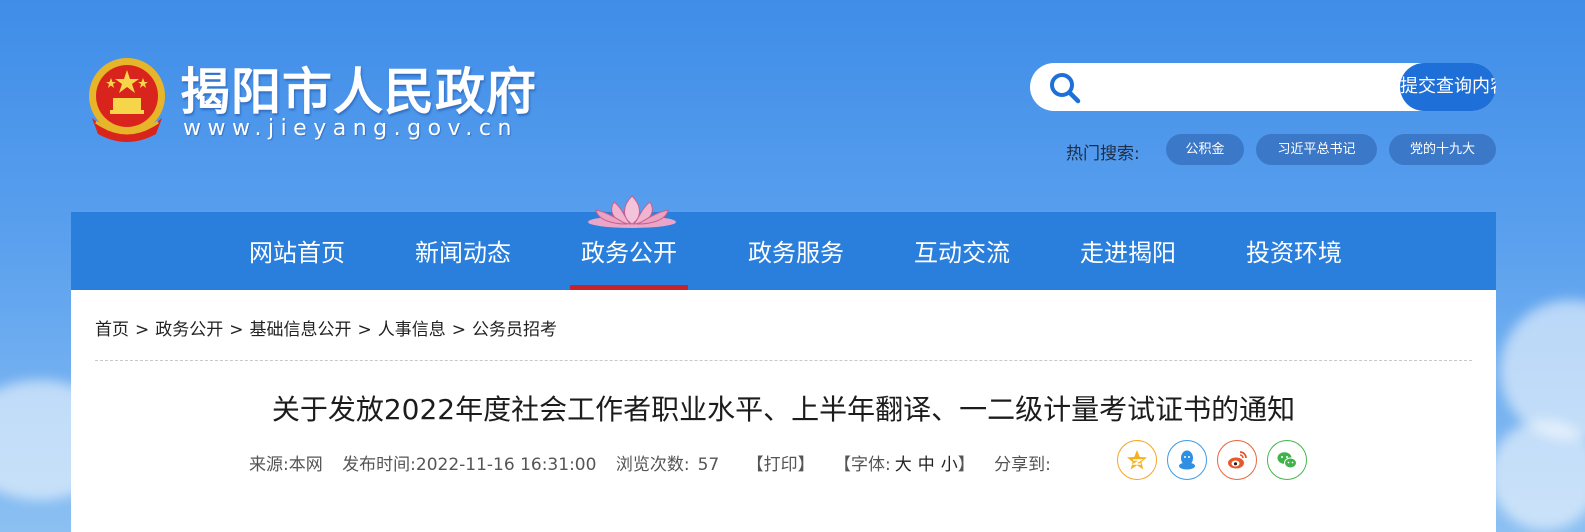 This screenshot has width=1585, height=532. I want to click on search-bar: 提交查询内容, so click(1263, 87).